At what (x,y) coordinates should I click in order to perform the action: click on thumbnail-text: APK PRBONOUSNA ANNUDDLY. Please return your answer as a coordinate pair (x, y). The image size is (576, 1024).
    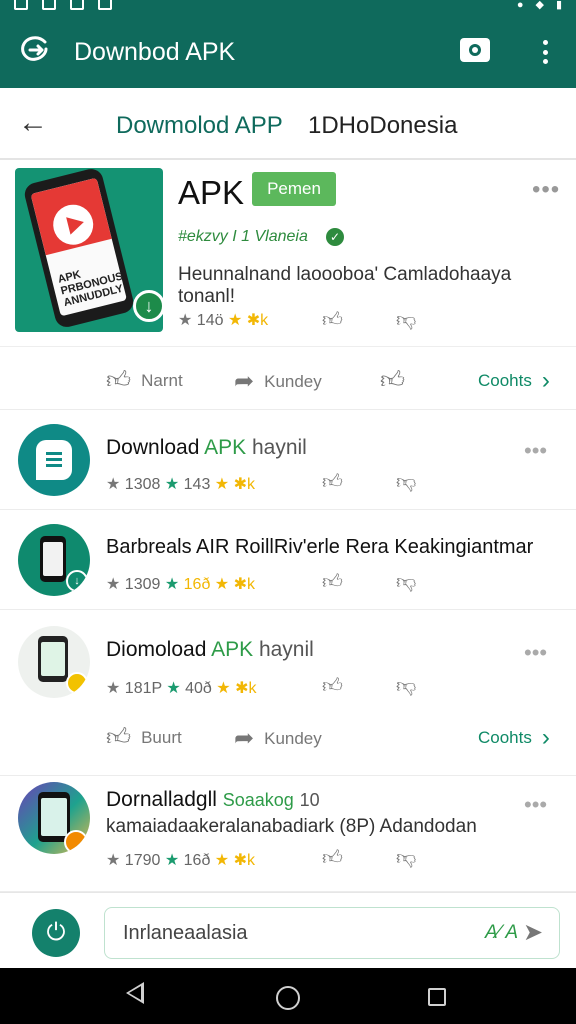
    Looking at the image, I should click on (91, 288).